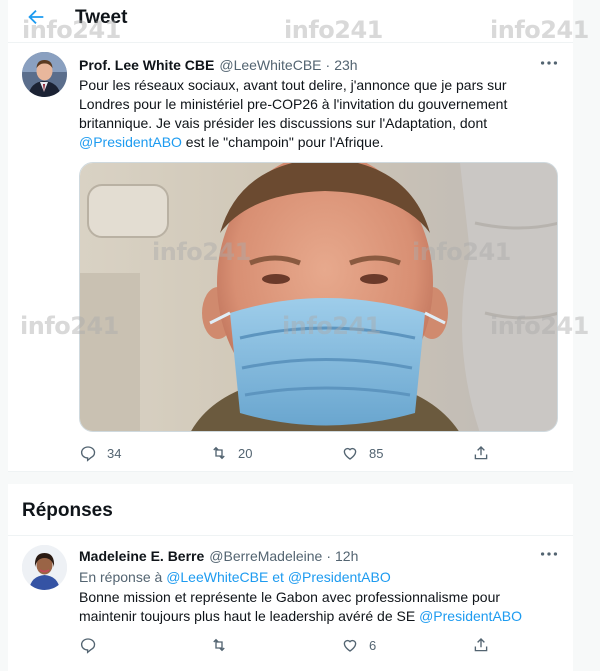 This screenshot has width=600, height=671. What do you see at coordinates (130, 142) in the screenshot?
I see `tweet-mention: @PresidentABO` at bounding box center [130, 142].